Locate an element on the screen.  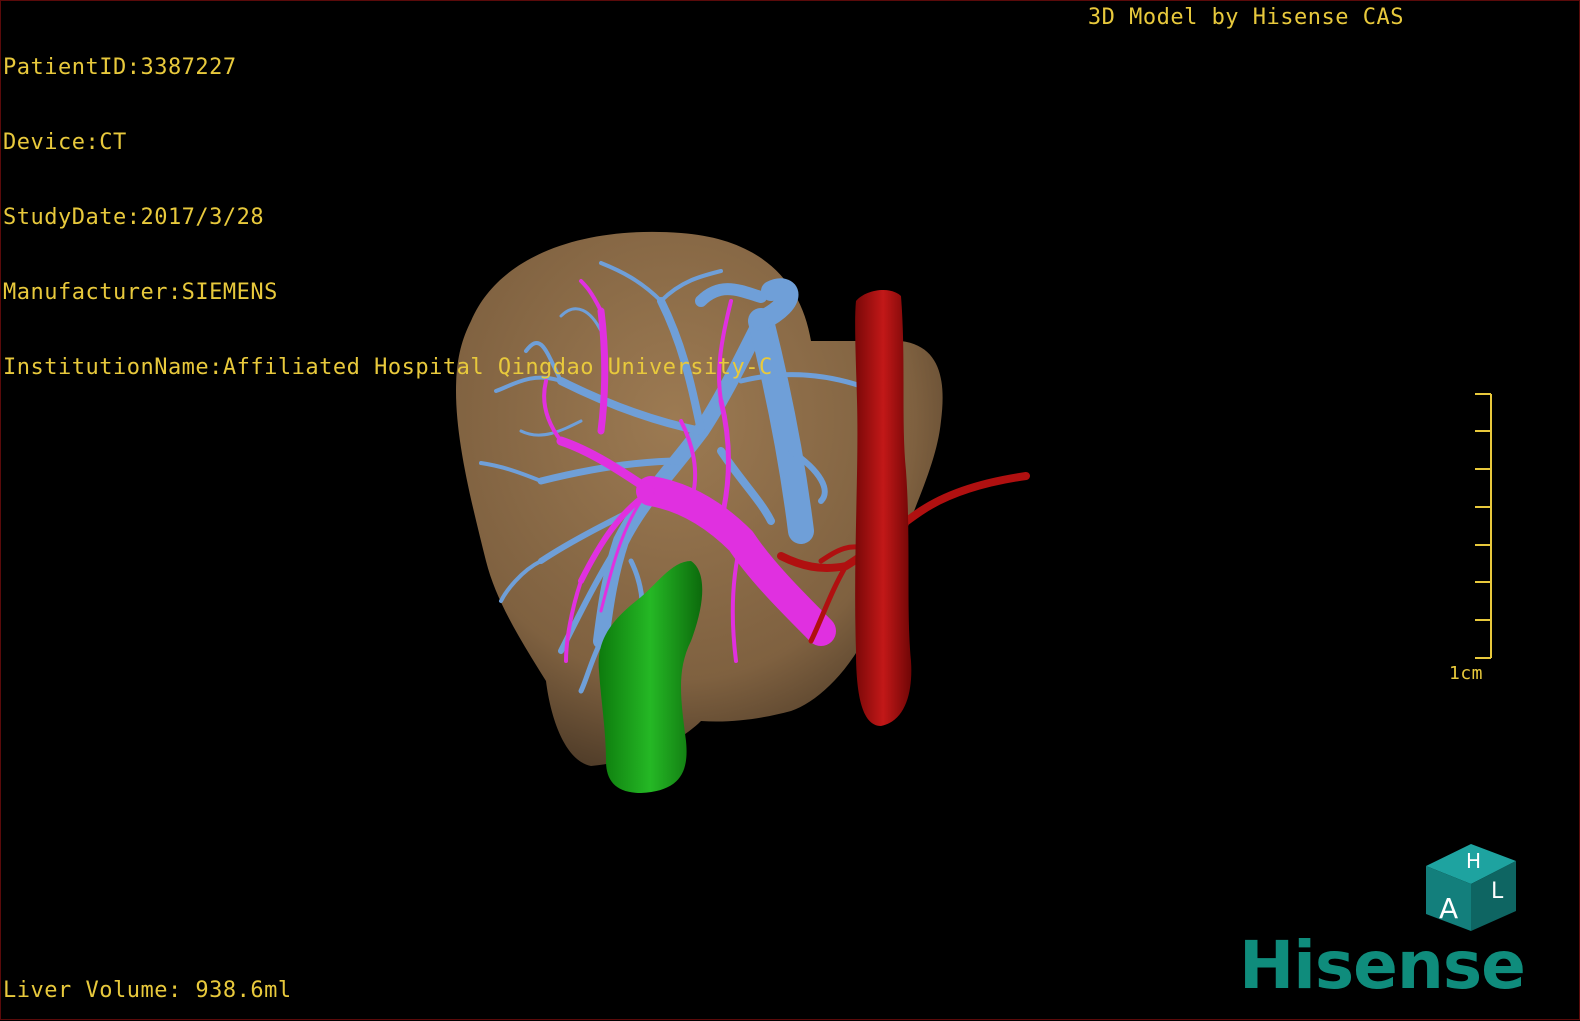
inferior-vena-cava is located at coordinates (883, 507).